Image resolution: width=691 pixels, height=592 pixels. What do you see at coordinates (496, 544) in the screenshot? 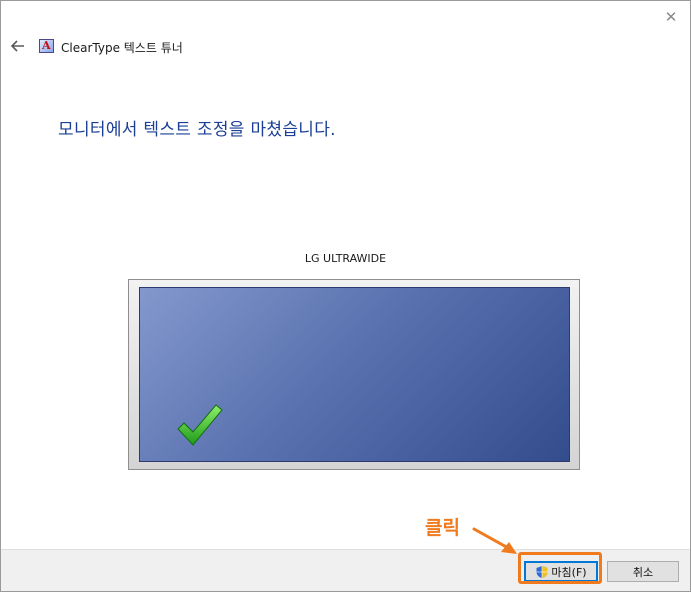
I see `annotation-arrow-icon` at bounding box center [496, 544].